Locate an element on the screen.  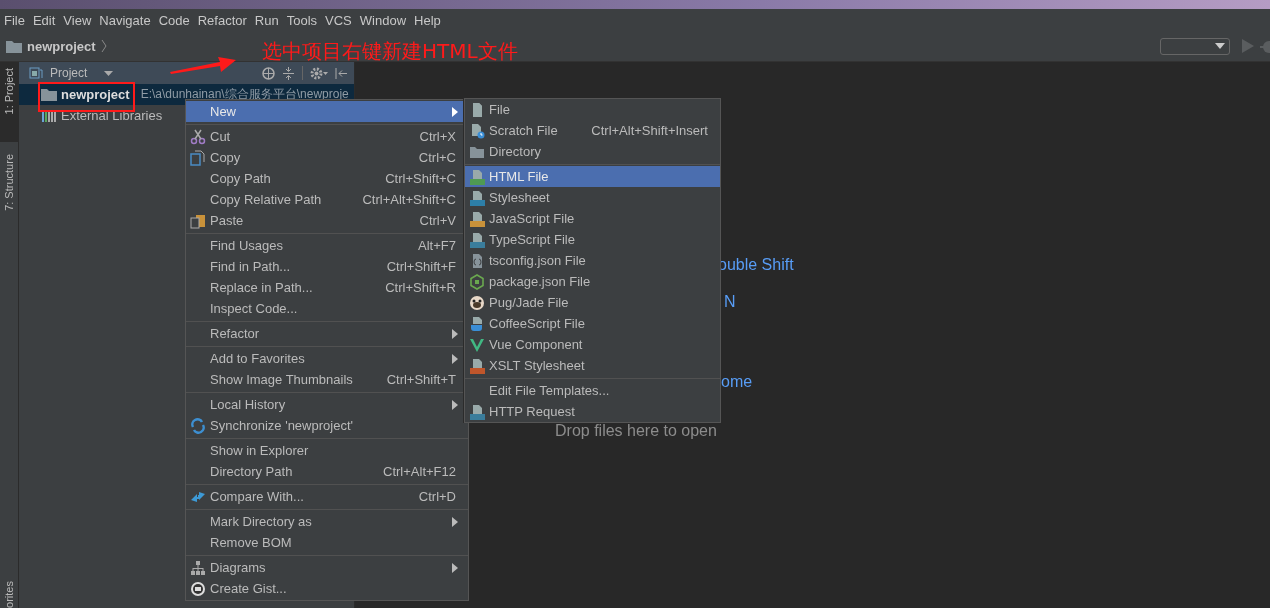
shortcut-text: Ctrl+Shift+R is located at coordinates (420, 287).